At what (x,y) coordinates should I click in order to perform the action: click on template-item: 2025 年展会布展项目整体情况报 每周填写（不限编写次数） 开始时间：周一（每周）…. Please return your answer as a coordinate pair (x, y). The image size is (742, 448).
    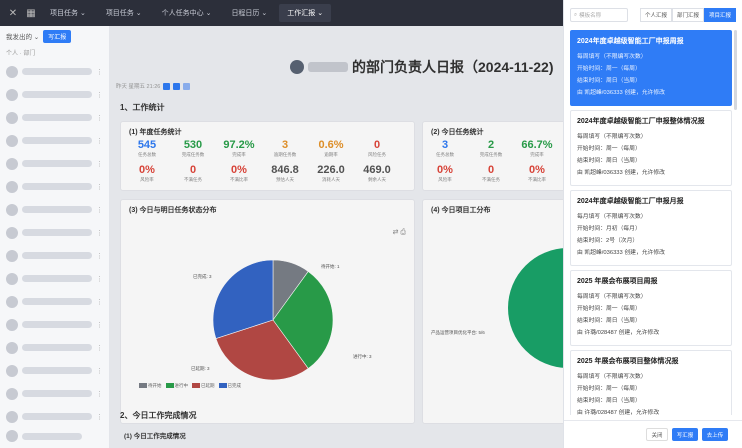
    Looking at the image, I should click on (651, 382).